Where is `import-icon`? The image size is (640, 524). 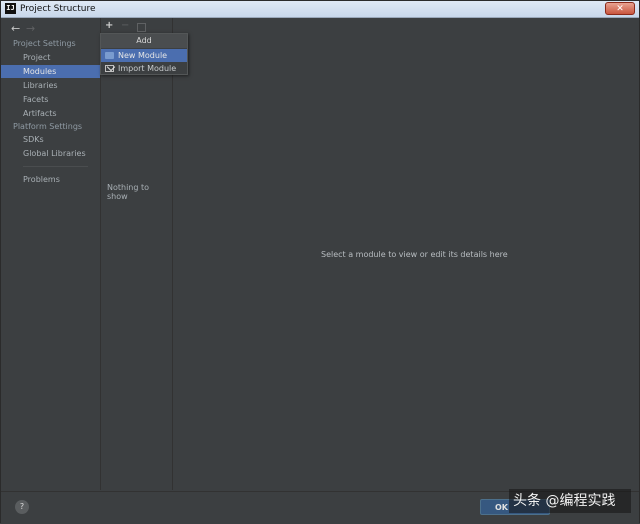 import-icon is located at coordinates (109, 68).